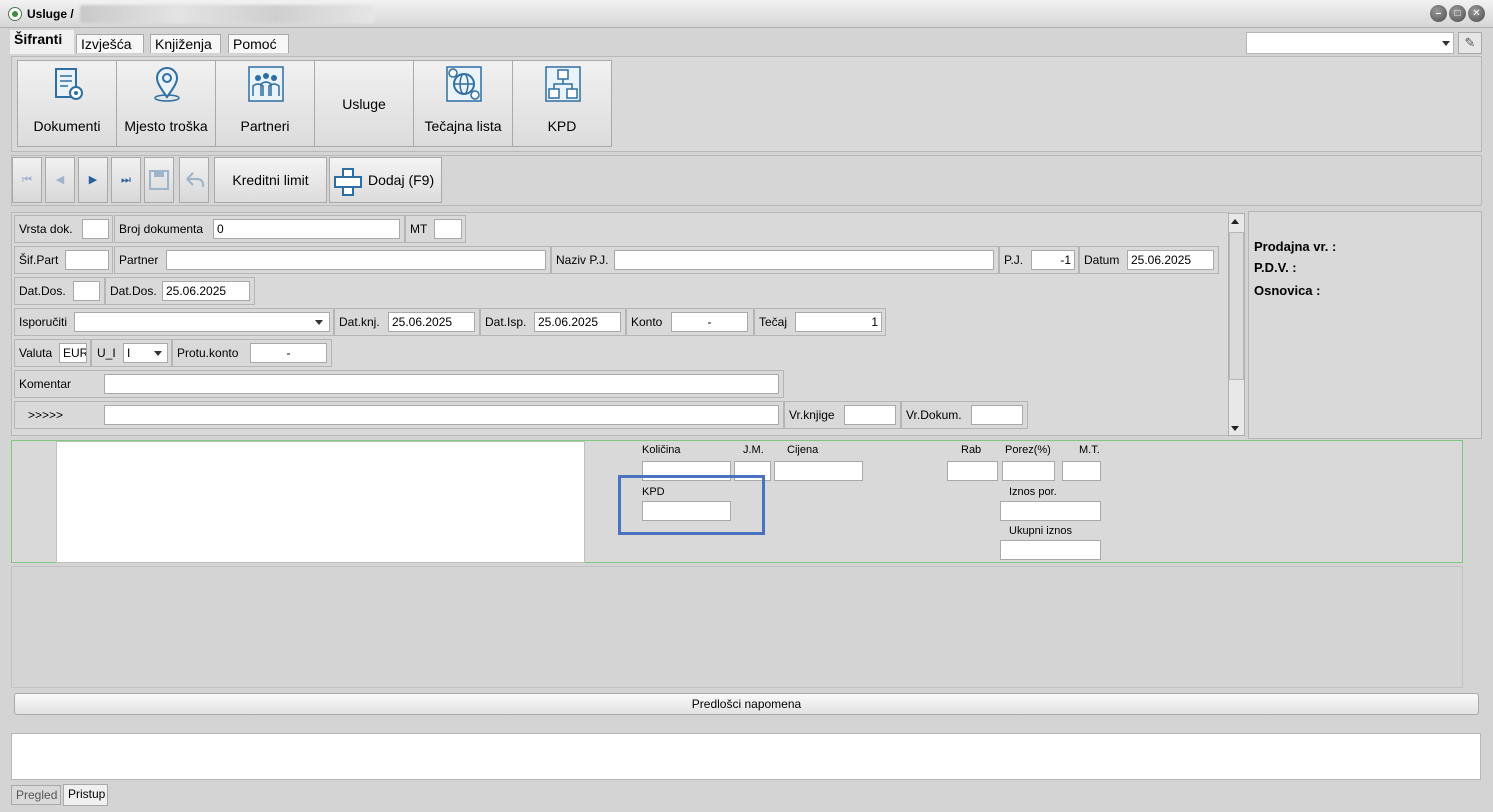 This screenshot has height=812, width=1493. I want to click on vr-knjige-label: Vr.knjige, so click(812, 415).